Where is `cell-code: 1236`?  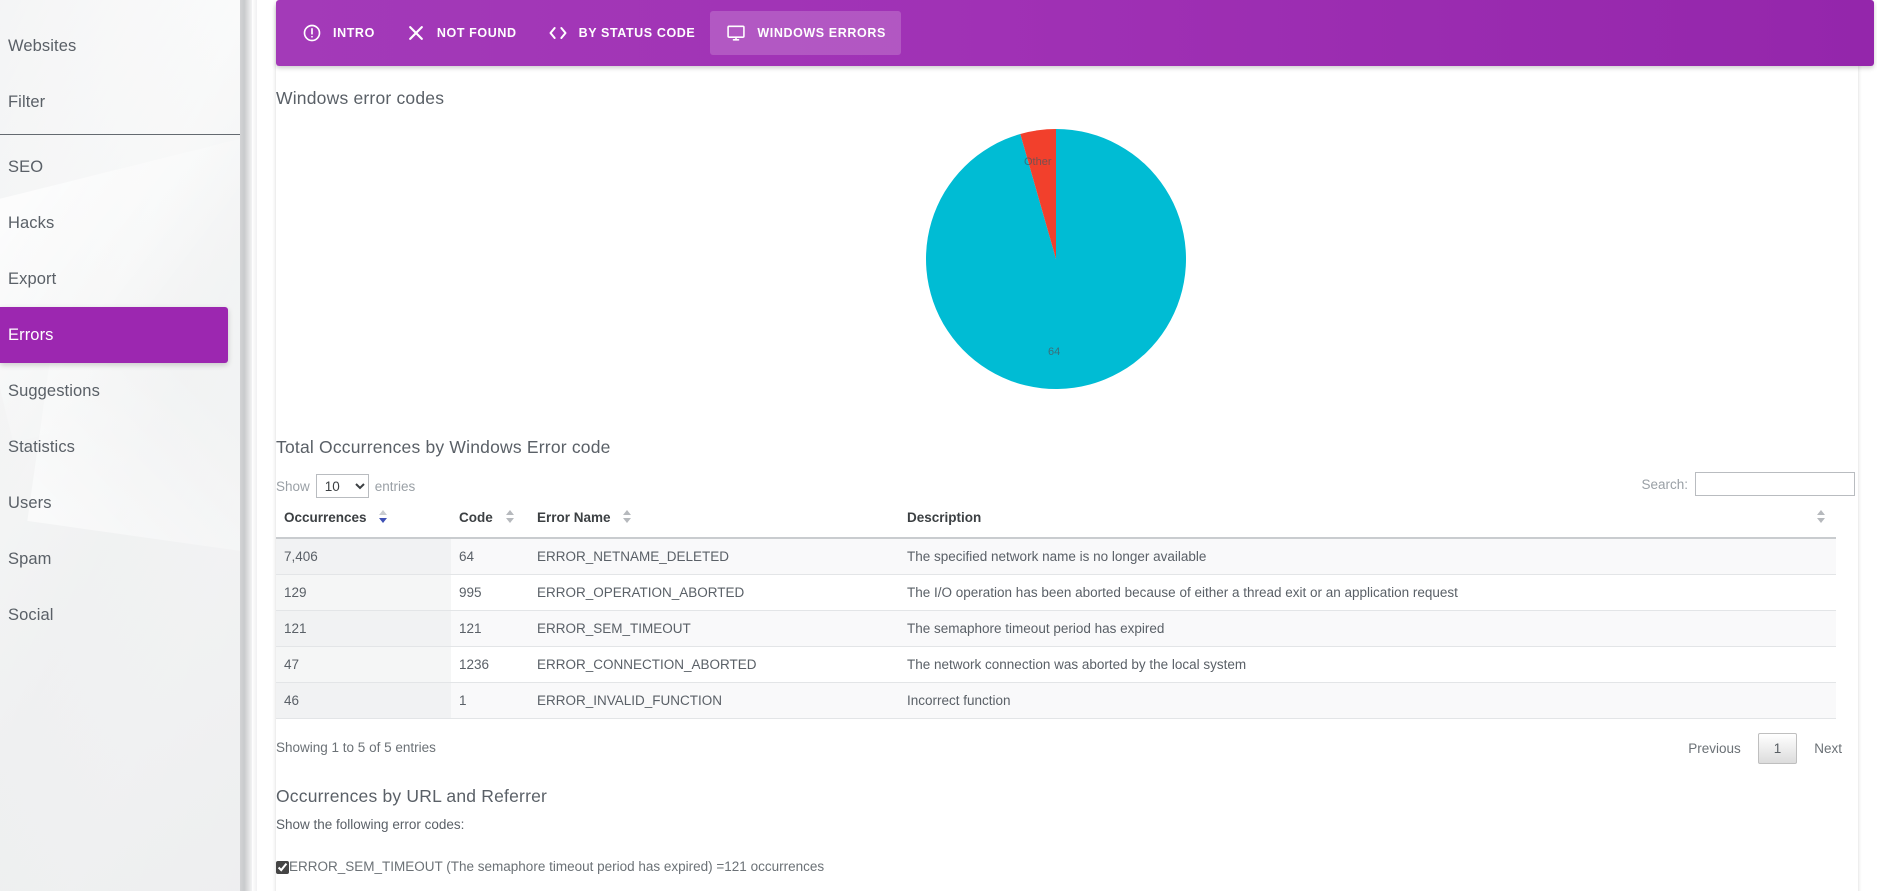
cell-code: 1236 is located at coordinates (490, 664).